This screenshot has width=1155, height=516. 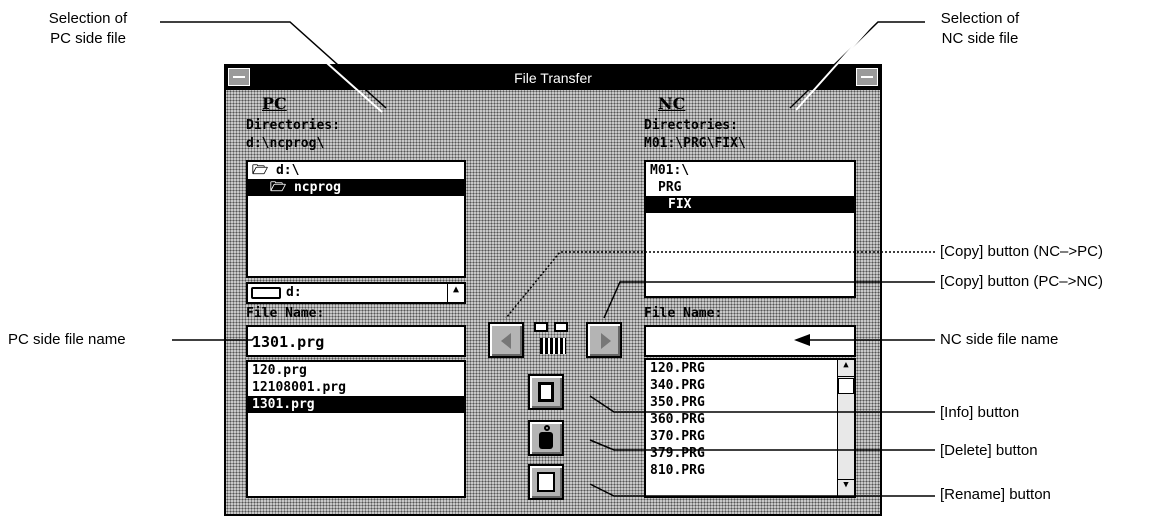 What do you see at coordinates (769, 300) in the screenshot?
I see `leader-copy-pc-nc` at bounding box center [769, 300].